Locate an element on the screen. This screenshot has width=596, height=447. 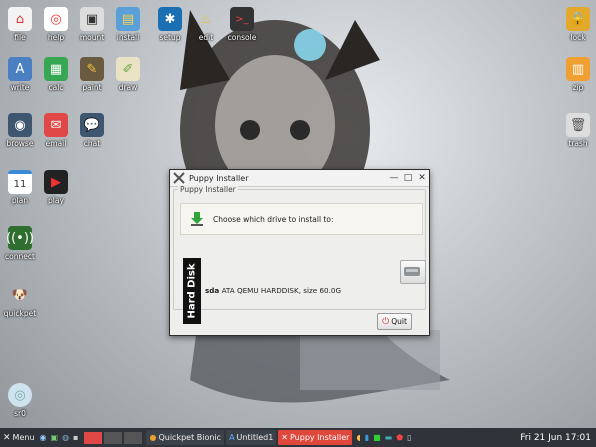
desktop-icon-paint: ✎ paint is located at coordinates (92, 74).